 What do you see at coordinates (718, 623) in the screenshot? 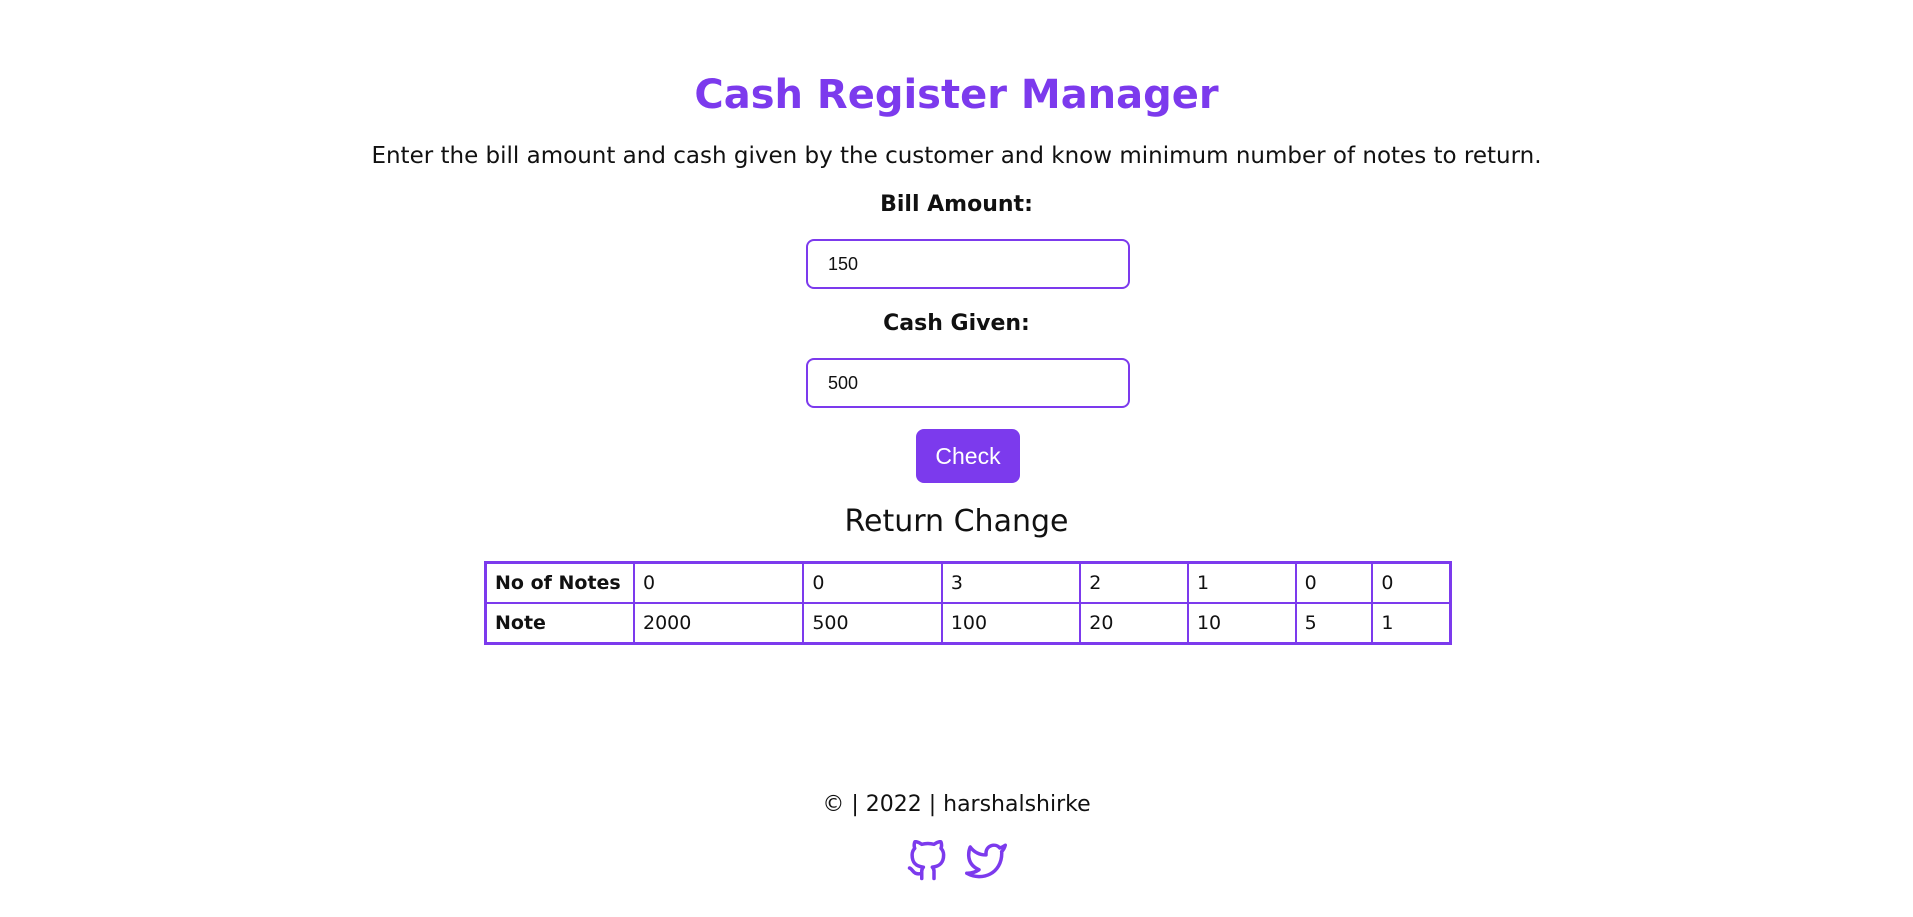
I see `note-value-cell: 2000` at bounding box center [718, 623].